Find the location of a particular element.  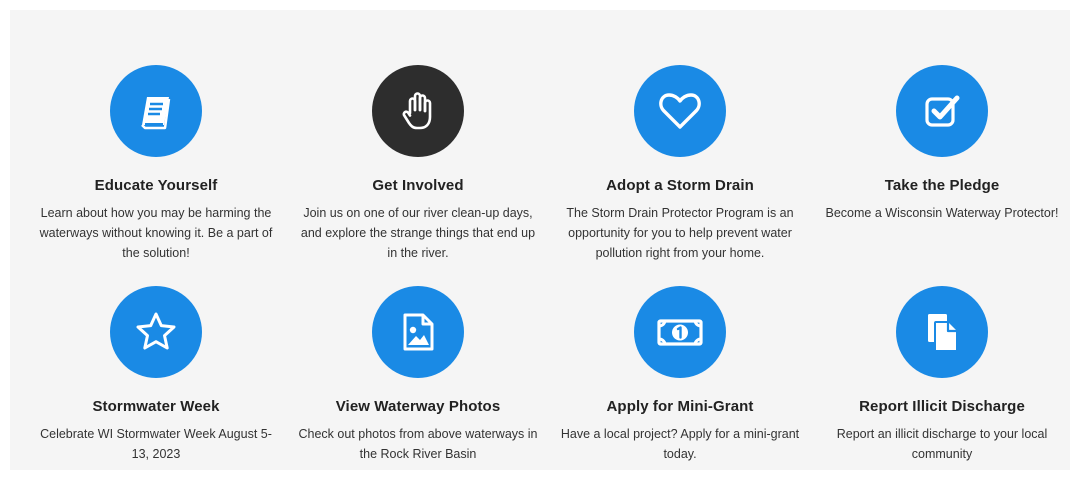

star-icon is located at coordinates (156, 331).